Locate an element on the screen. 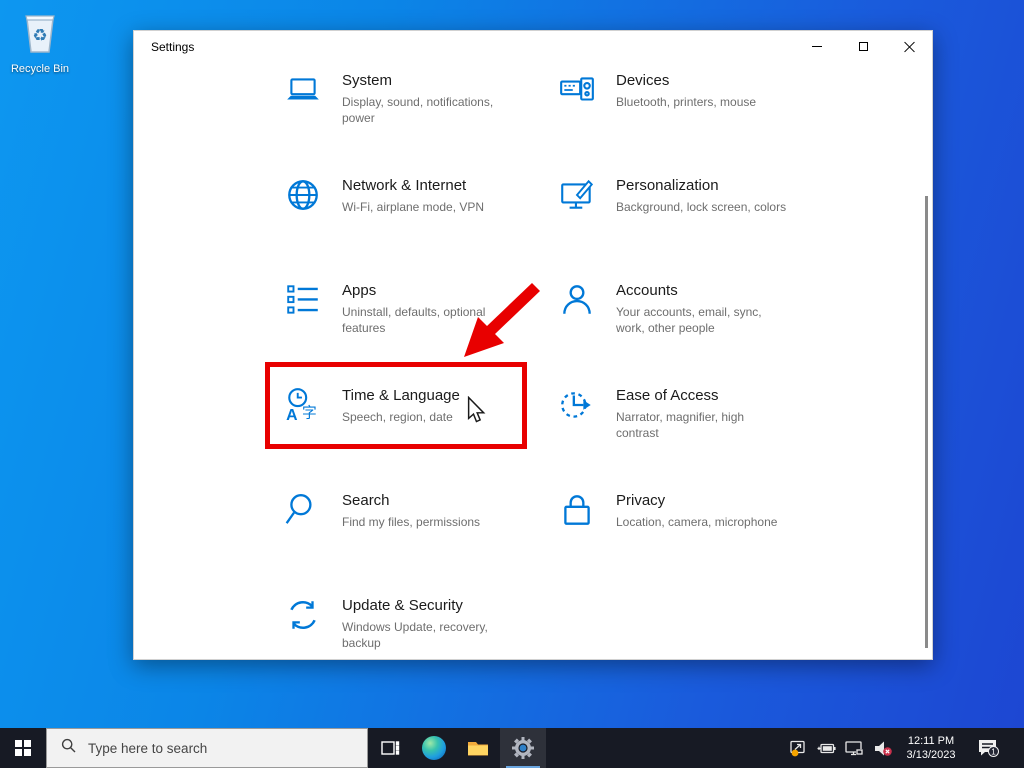 The height and width of the screenshot is (768, 1024). scrollbar-thumb is located at coordinates (926, 422).